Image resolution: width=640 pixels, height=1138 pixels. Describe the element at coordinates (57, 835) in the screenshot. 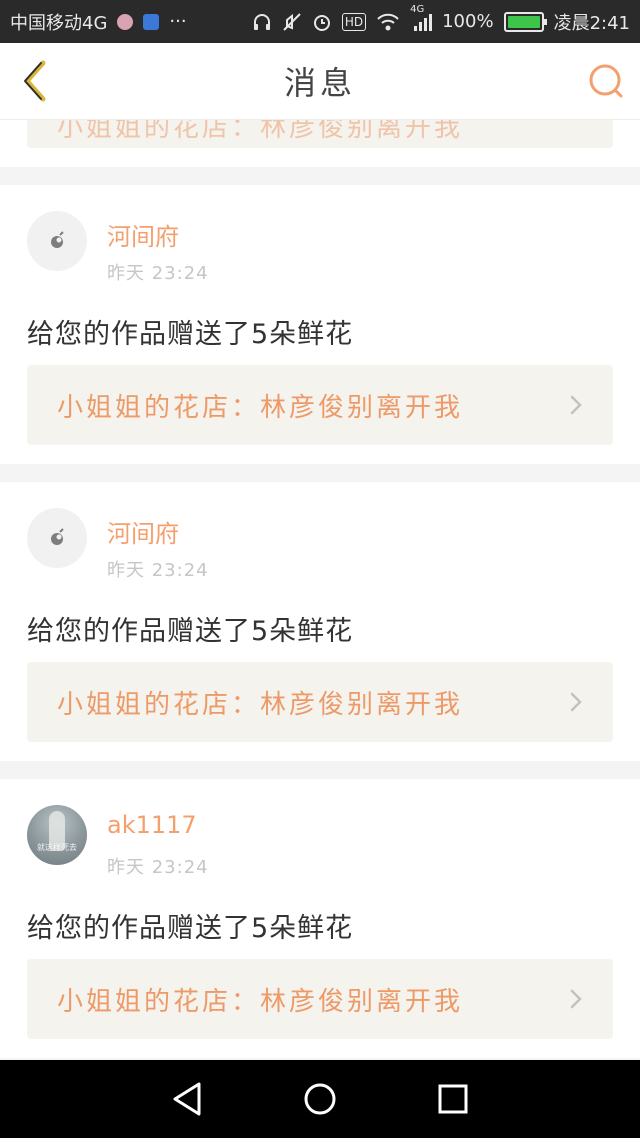

I see `avatar: 就这样死去` at that location.